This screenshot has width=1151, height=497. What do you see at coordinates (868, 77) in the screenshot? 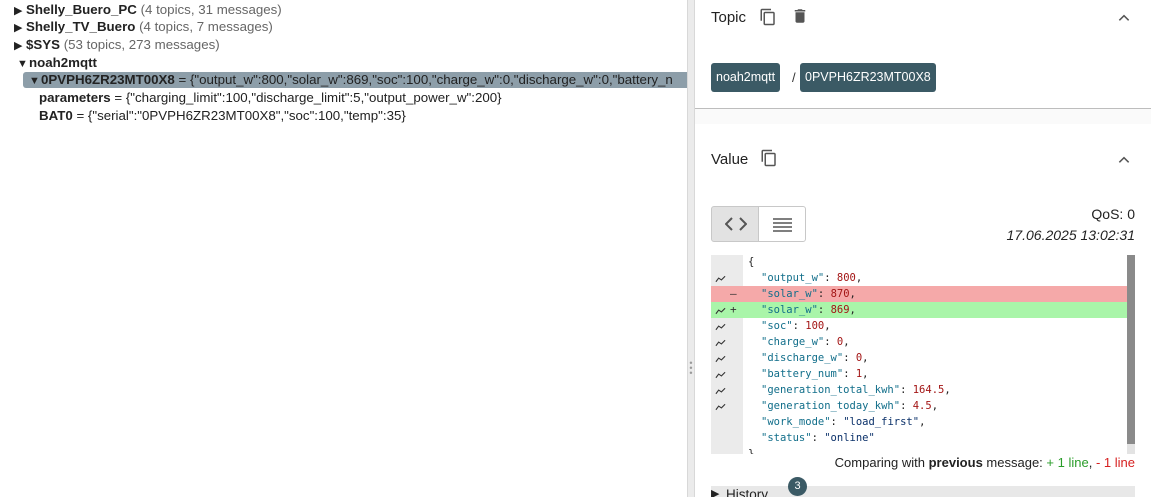
I see `breadcrumb-chip-device: 0PVPH6ZR23MT00X8` at bounding box center [868, 77].